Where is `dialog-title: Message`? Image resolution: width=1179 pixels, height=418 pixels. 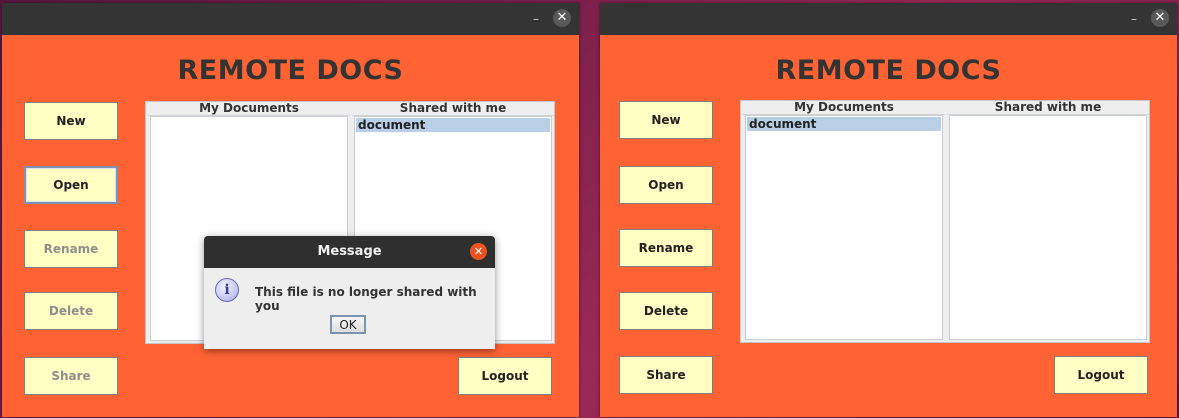
dialog-title: Message is located at coordinates (349, 251).